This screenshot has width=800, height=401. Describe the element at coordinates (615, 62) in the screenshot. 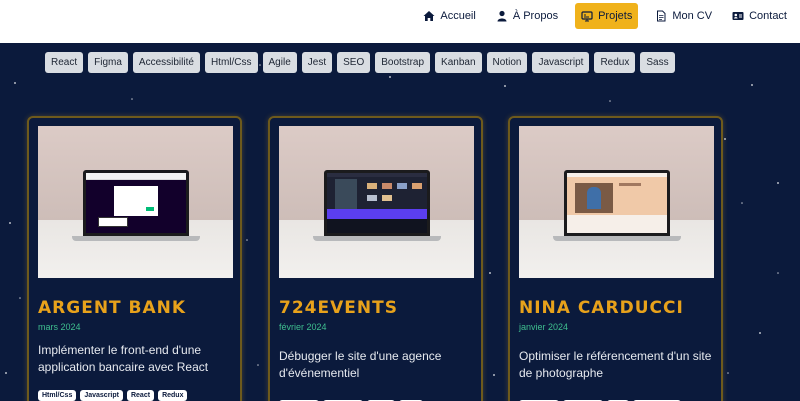

I see `filter-tag: Redux` at that location.